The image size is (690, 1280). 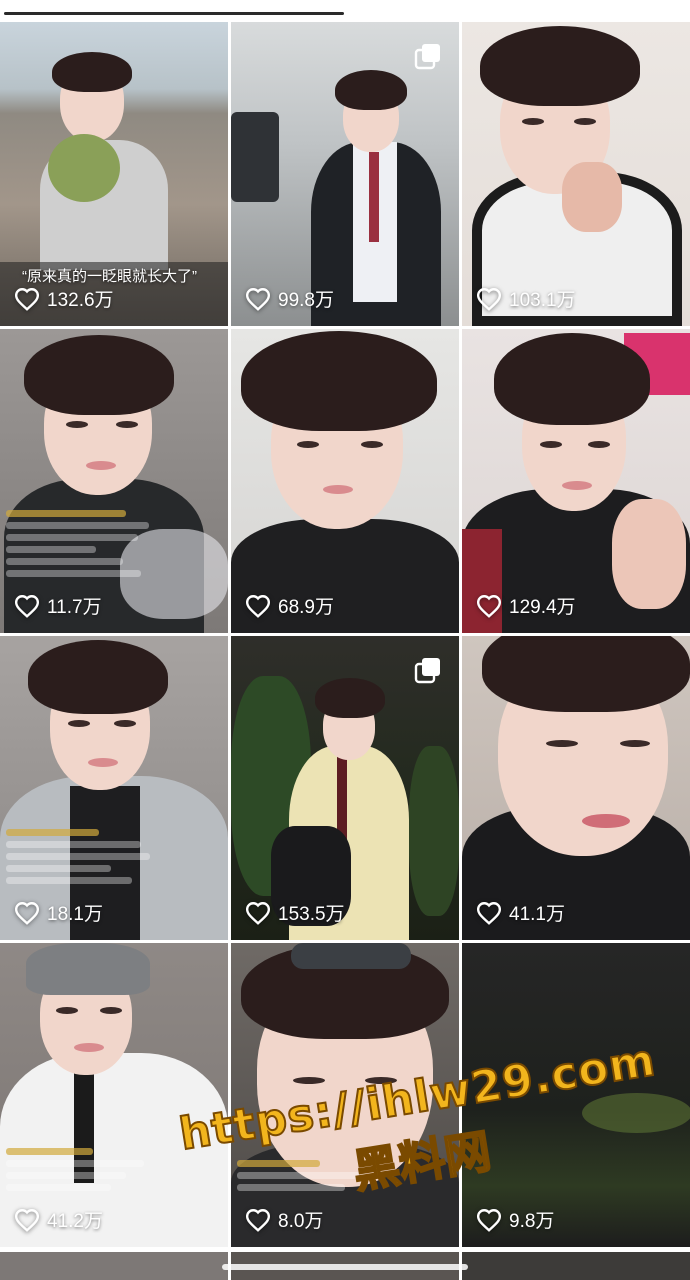 I want to click on like-count-text: 8.0万, so click(x=301, y=1221).